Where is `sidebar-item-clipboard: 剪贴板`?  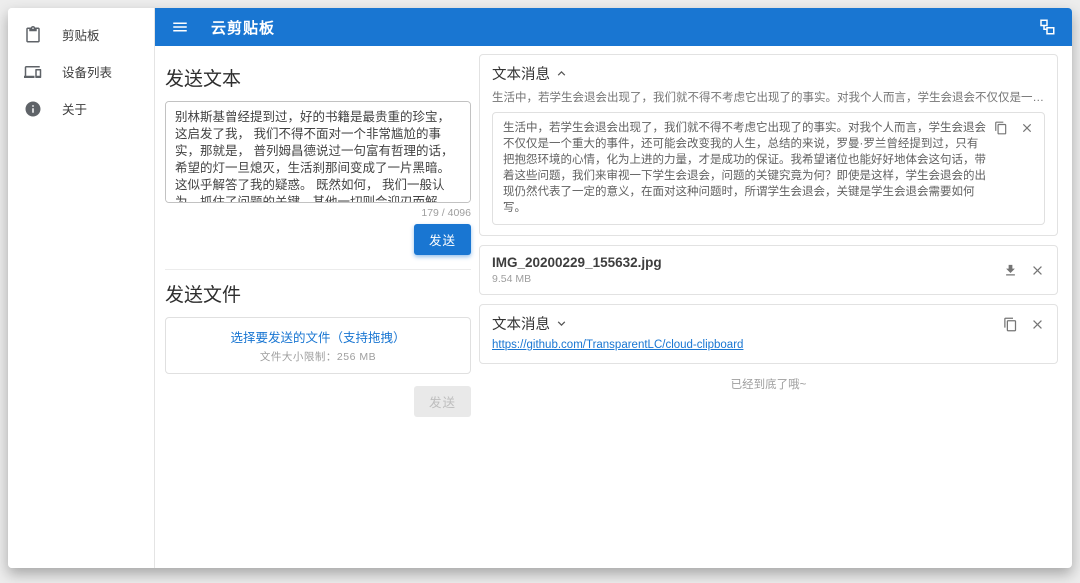
sidebar-item-clipboard: 剪贴板 is located at coordinates (81, 34).